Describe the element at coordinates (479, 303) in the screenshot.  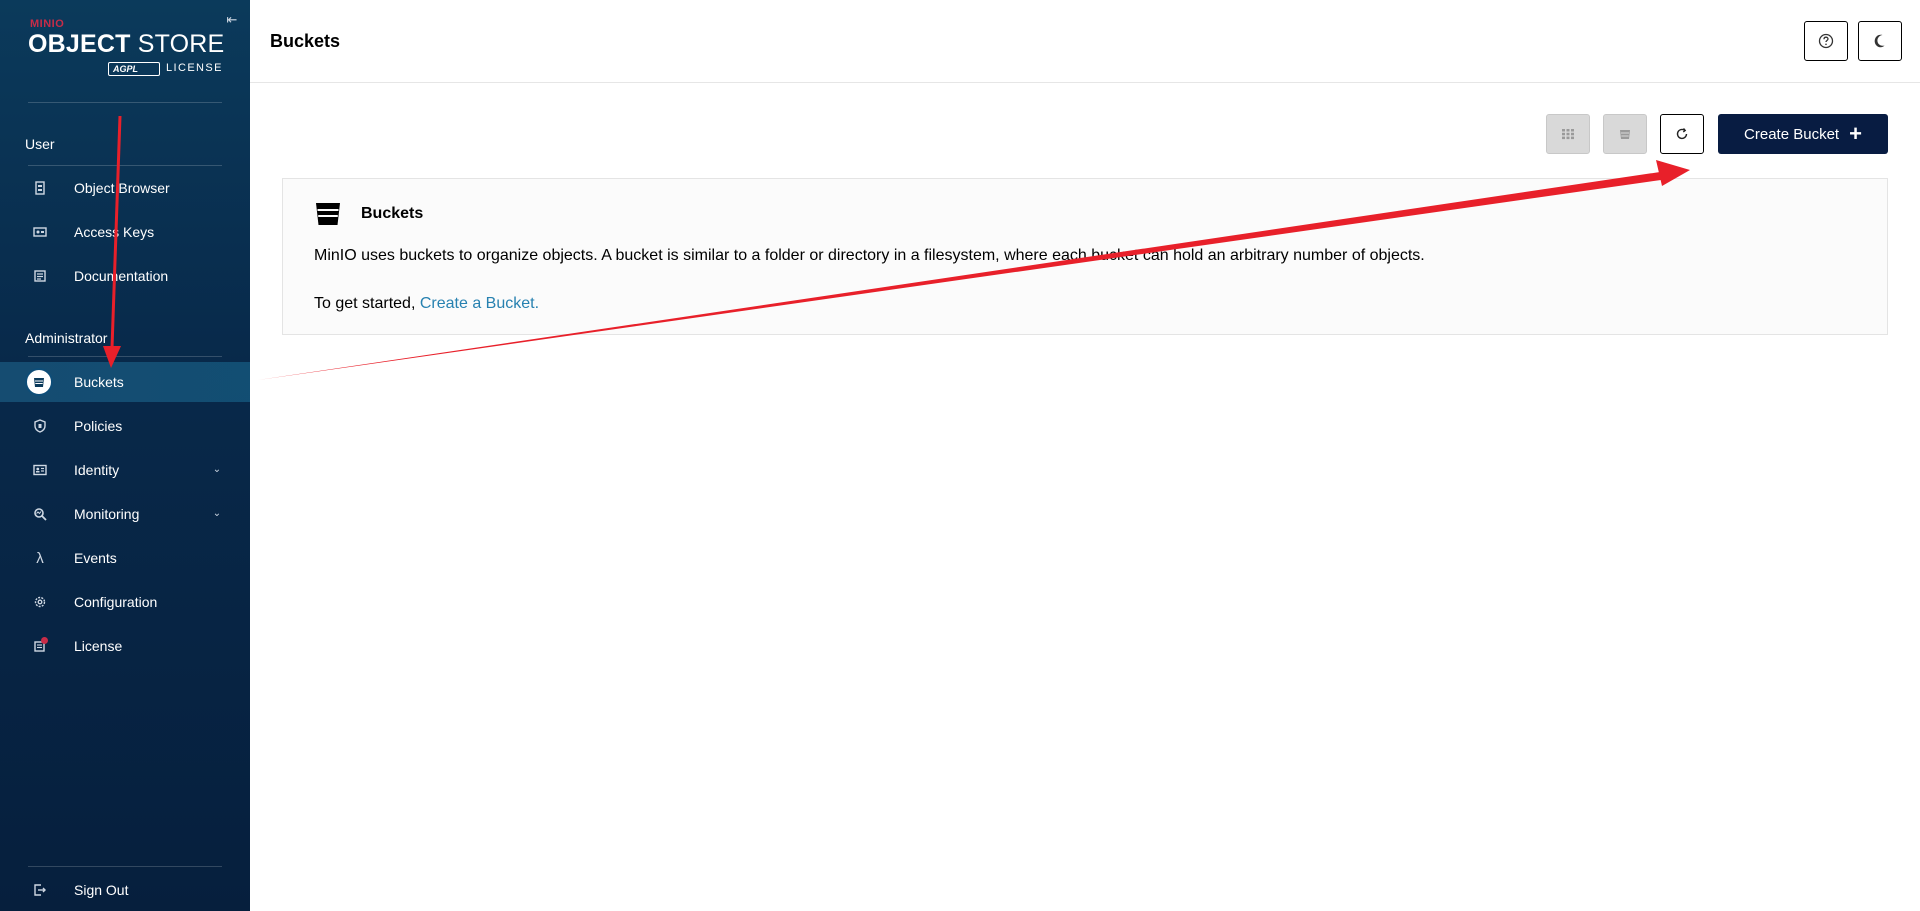
I see `create-bucket-link: Create a Bucket.` at that location.